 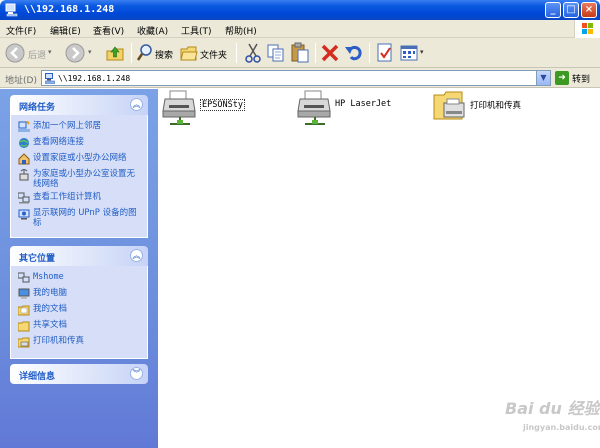 I want to click on copy-button, so click(x=276, y=53).